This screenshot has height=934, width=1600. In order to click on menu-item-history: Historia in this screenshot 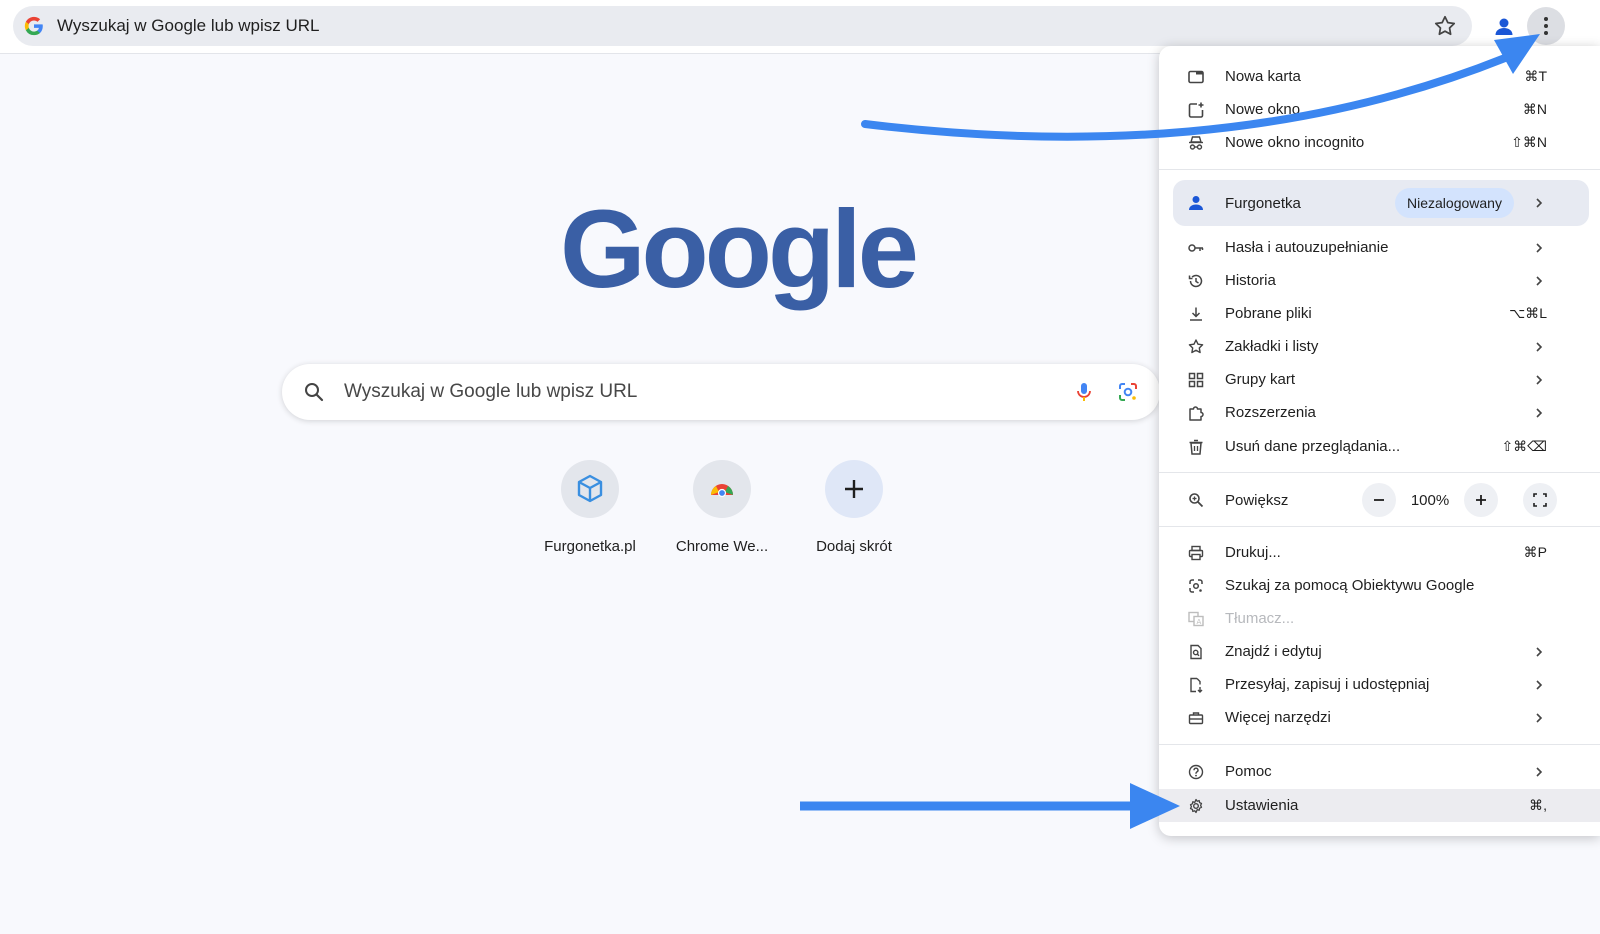, I will do `click(1379, 280)`.